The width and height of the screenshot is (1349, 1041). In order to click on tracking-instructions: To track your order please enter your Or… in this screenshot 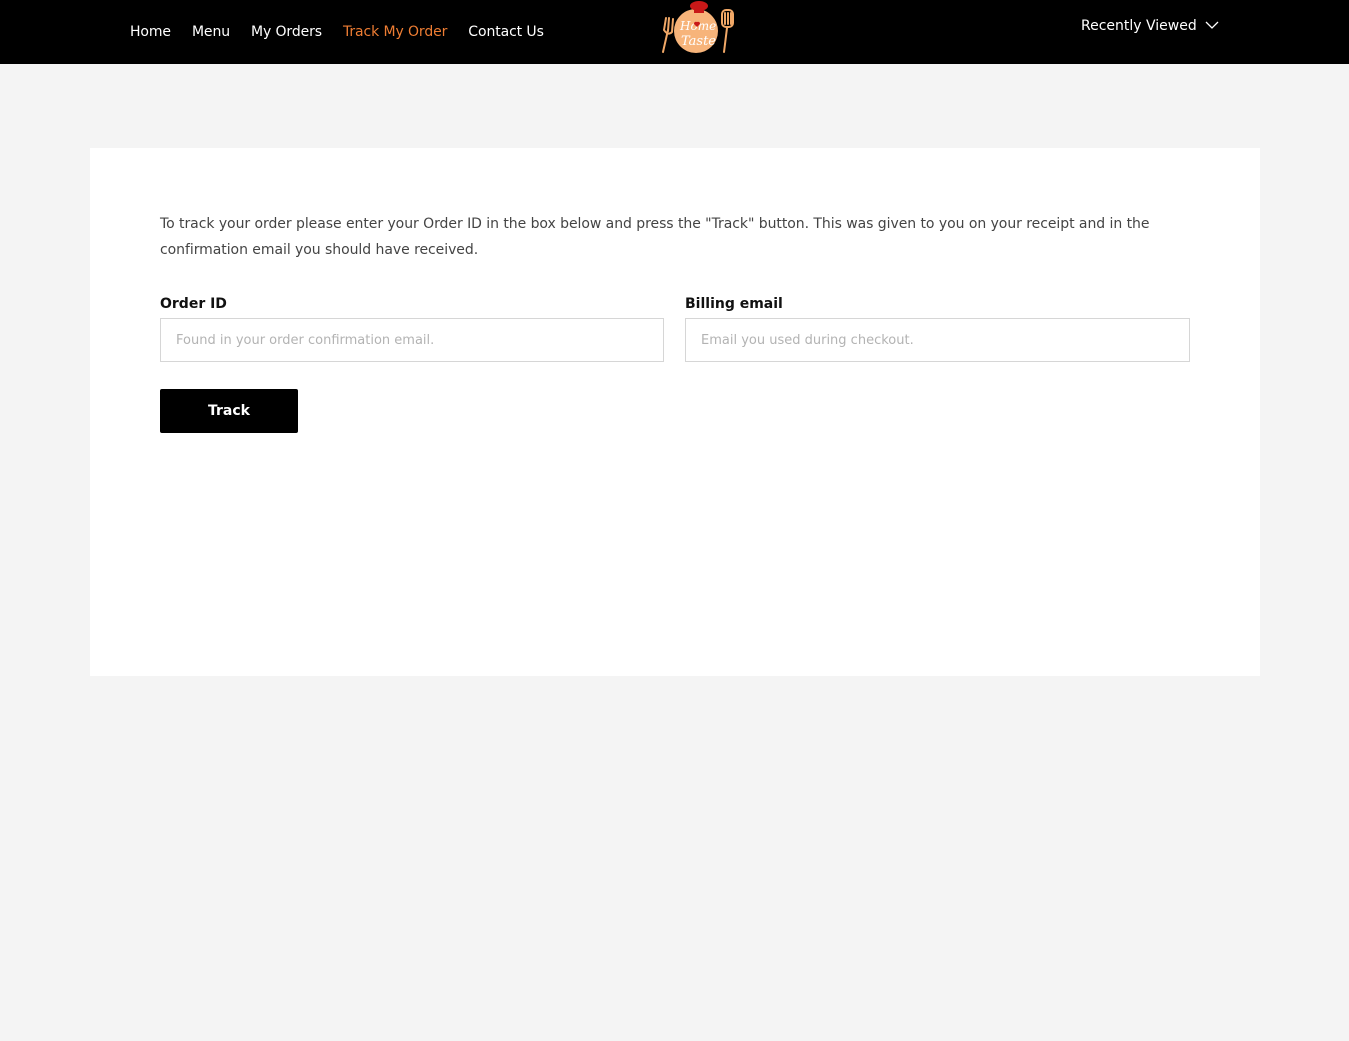, I will do `click(655, 237)`.